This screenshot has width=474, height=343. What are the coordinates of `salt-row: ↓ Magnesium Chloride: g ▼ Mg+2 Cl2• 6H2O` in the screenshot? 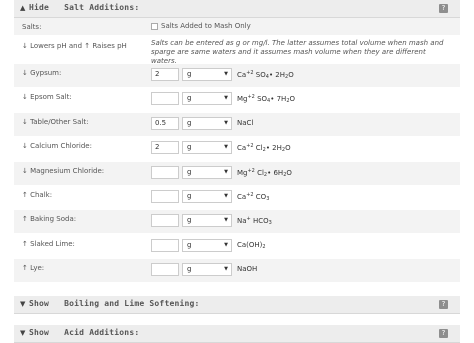 It's located at (237, 173).